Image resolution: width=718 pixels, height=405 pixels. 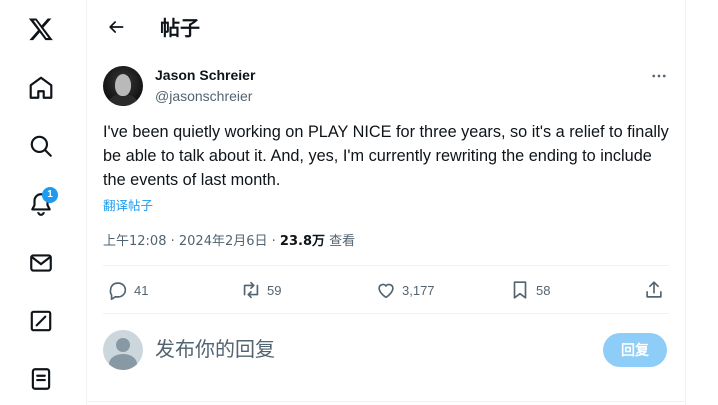 I want to click on repost-icon, so click(x=251, y=290).